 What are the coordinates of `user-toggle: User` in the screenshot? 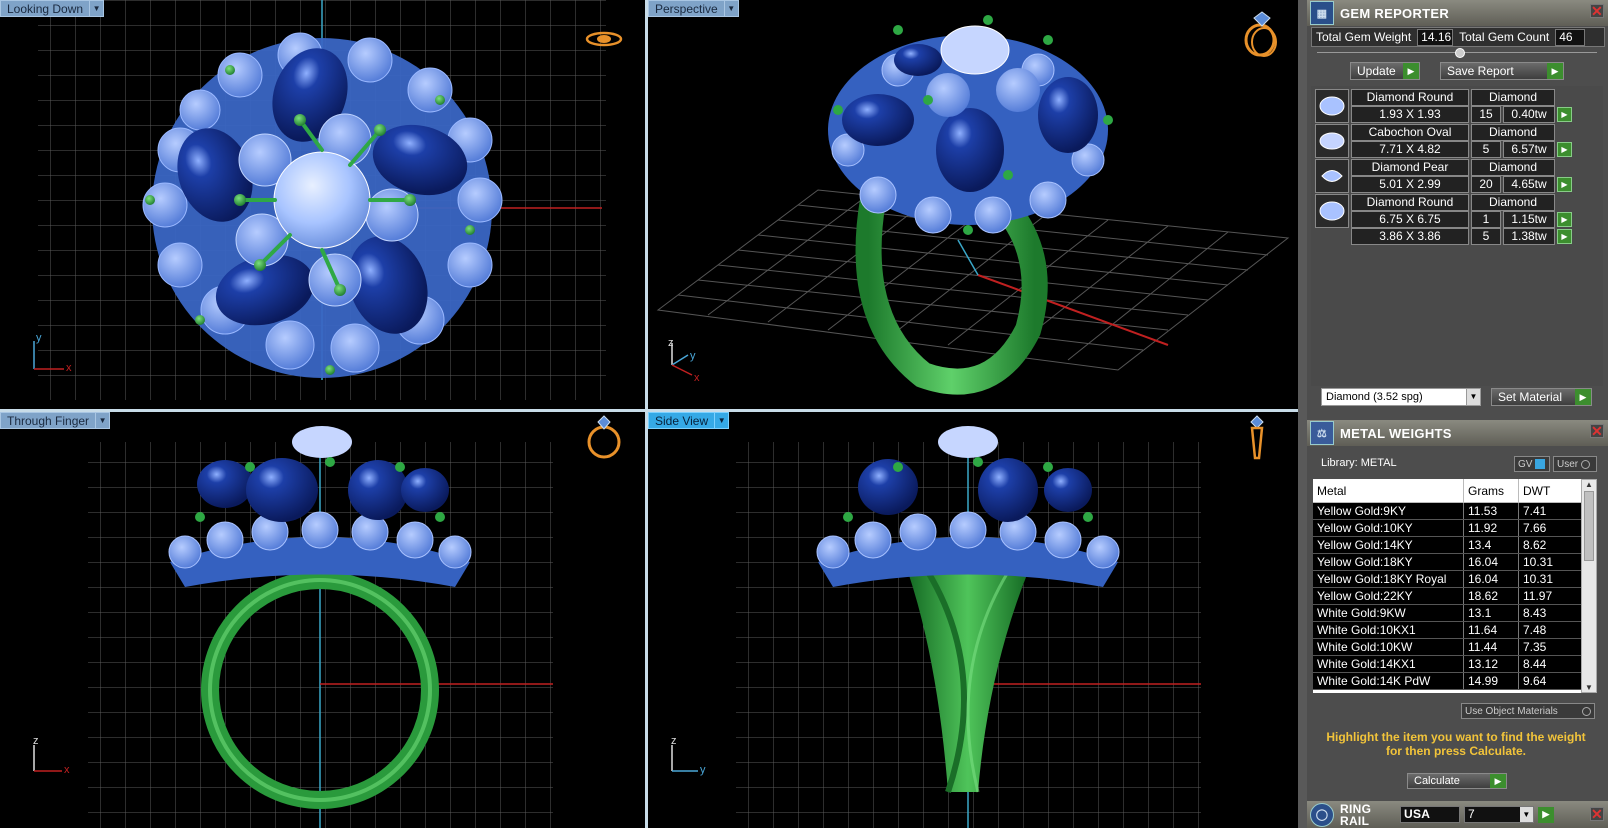 It's located at (1575, 464).